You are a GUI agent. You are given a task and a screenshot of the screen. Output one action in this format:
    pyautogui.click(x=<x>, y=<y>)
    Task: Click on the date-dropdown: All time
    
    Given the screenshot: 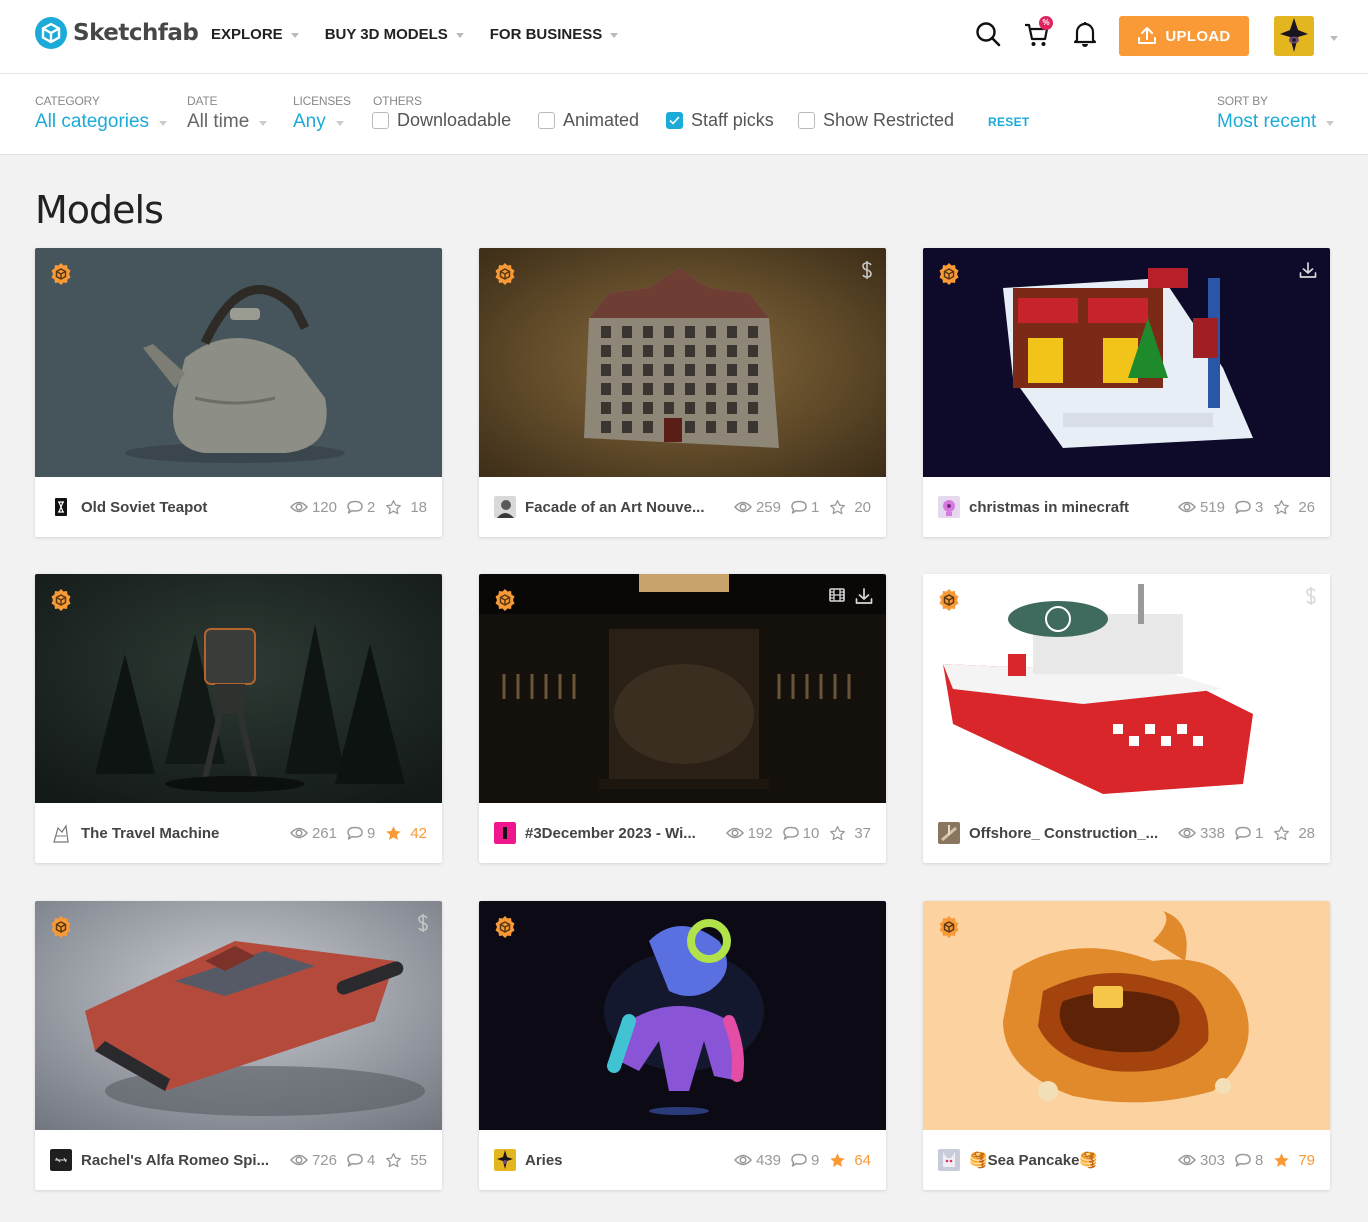 What is the action you would take?
    pyautogui.click(x=227, y=122)
    